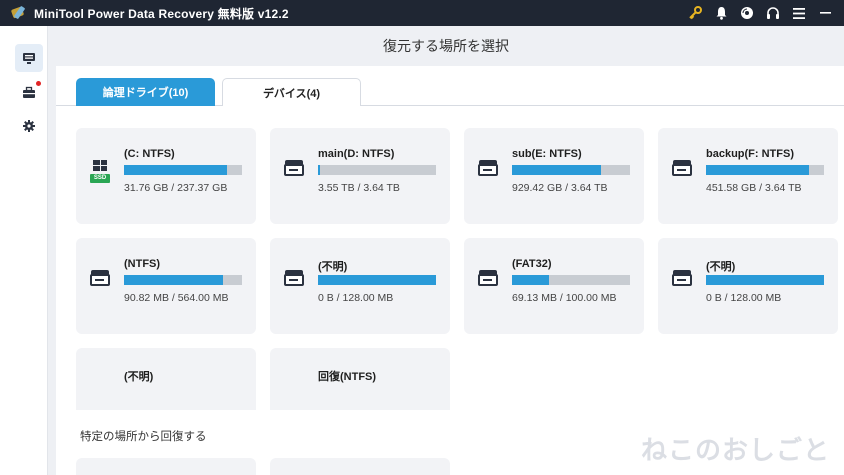 This screenshot has width=844, height=475. I want to click on tab-bar: 論理ドライブ(10) デバイス(4), so click(450, 86).